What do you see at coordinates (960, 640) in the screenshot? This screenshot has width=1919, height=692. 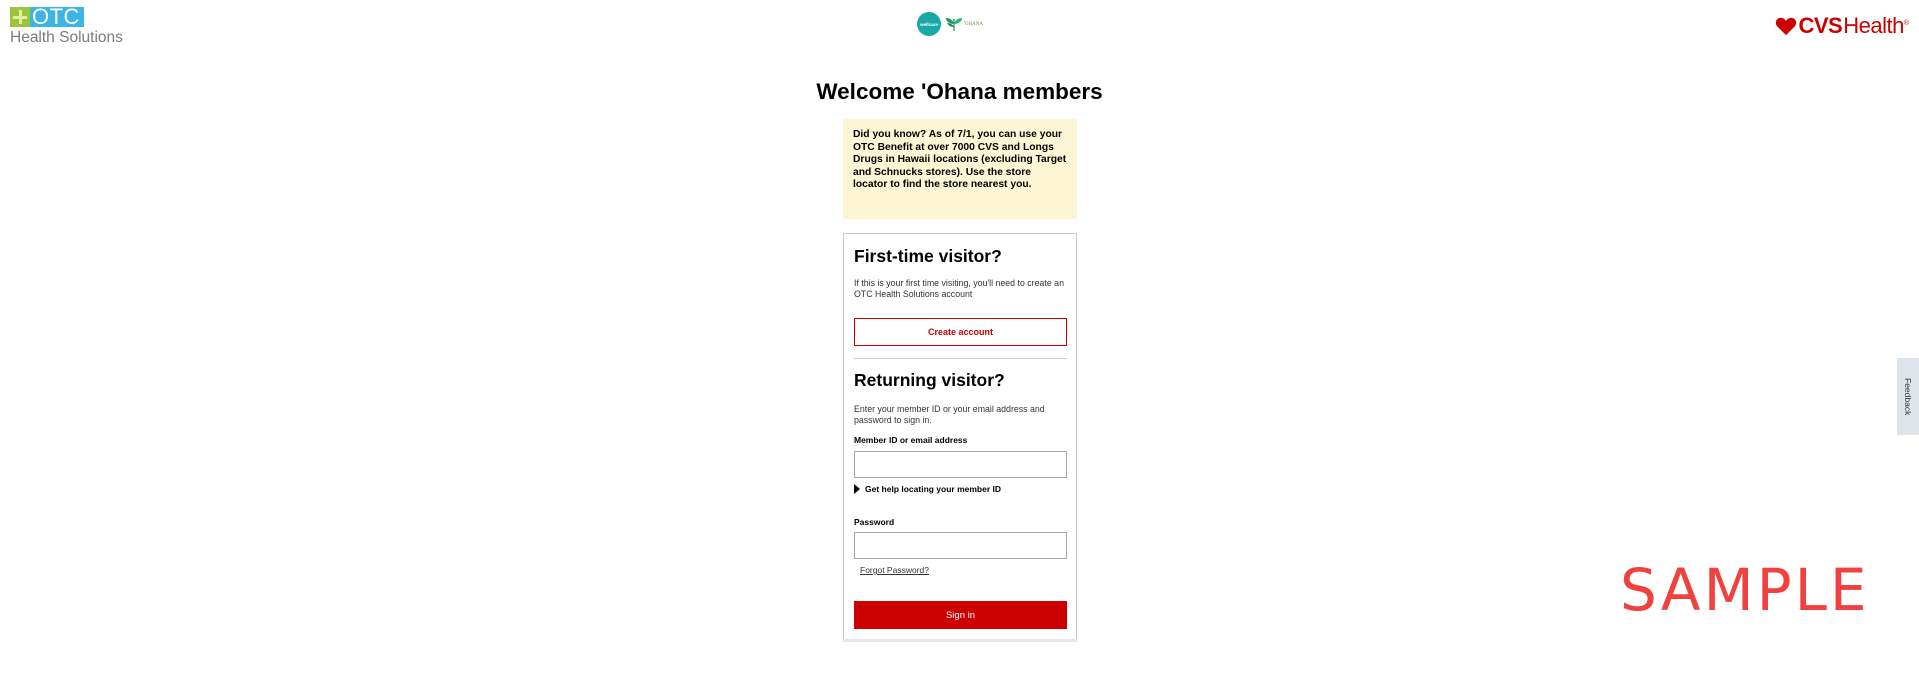 I see `card-bottom-edge` at bounding box center [960, 640].